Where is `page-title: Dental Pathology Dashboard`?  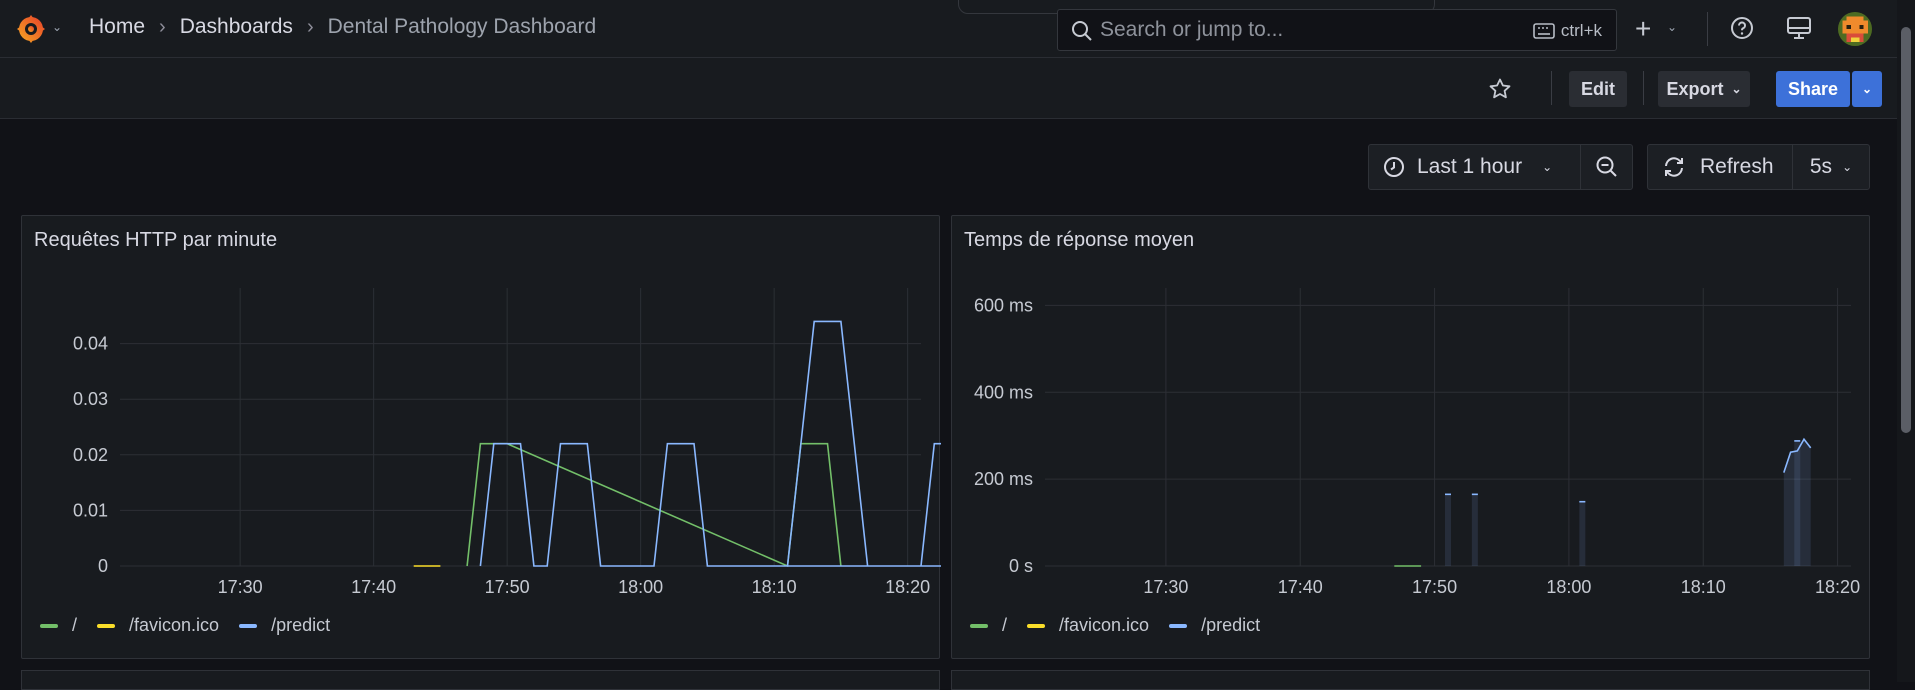 page-title: Dental Pathology Dashboard is located at coordinates (462, 26).